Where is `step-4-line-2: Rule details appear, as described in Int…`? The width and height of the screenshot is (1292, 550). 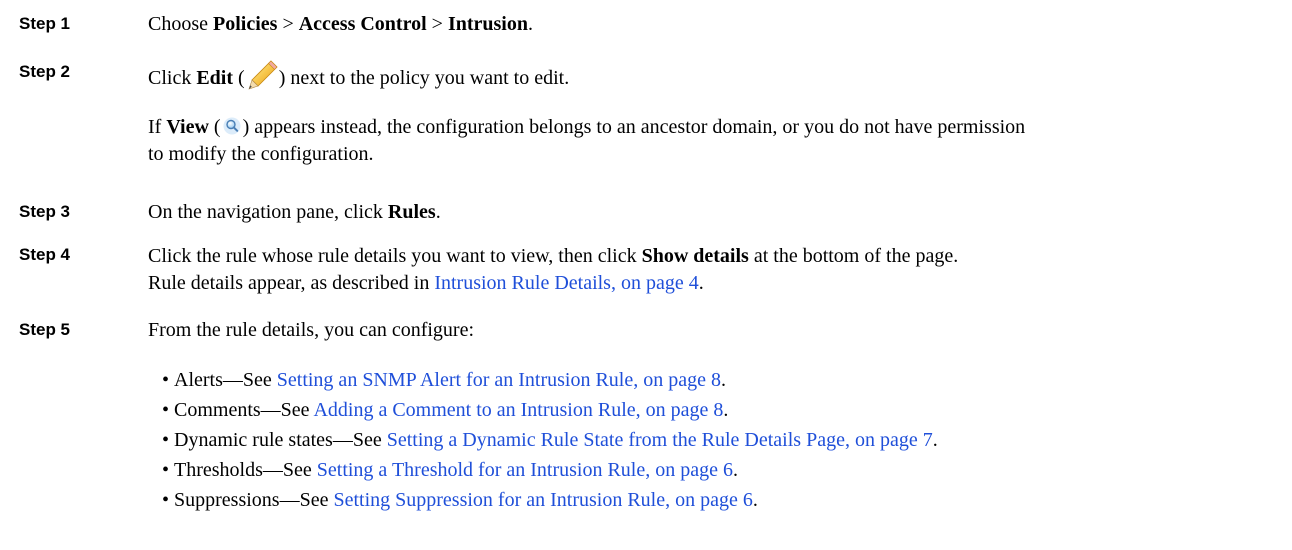
step-4-line-2: Rule details appear, as described in Int… is located at coordinates (715, 283).